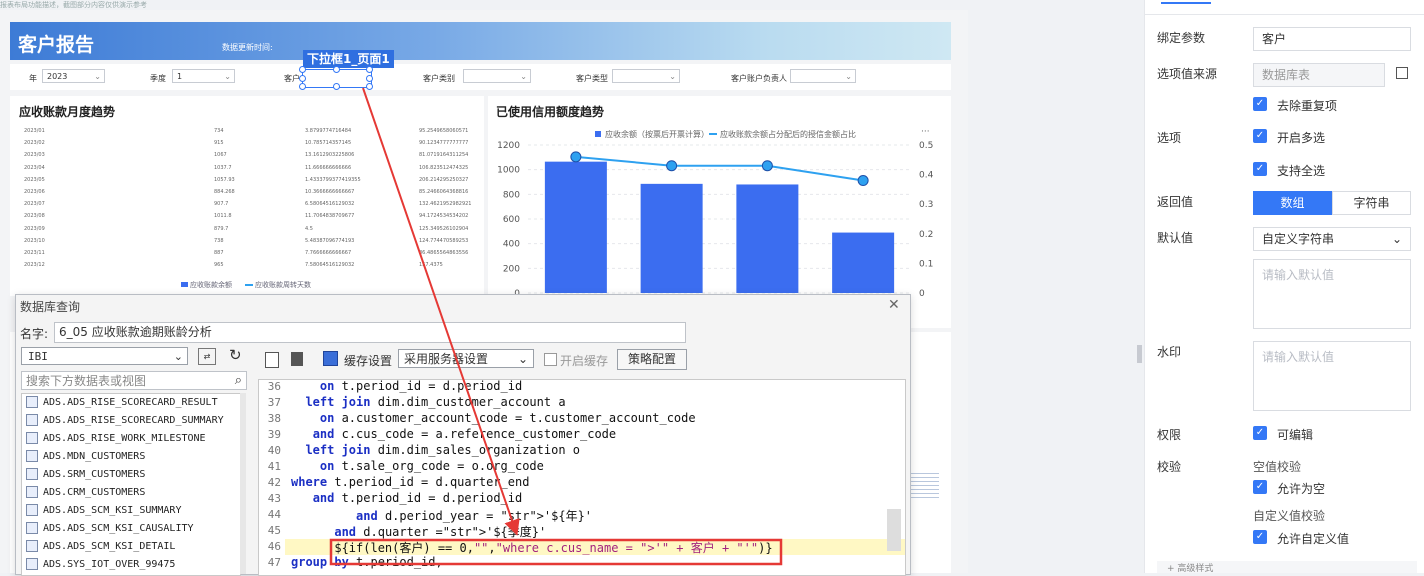 Image resolution: width=1424 pixels, height=576 pixels. I want to click on permission-label: 权限, so click(1169, 435).